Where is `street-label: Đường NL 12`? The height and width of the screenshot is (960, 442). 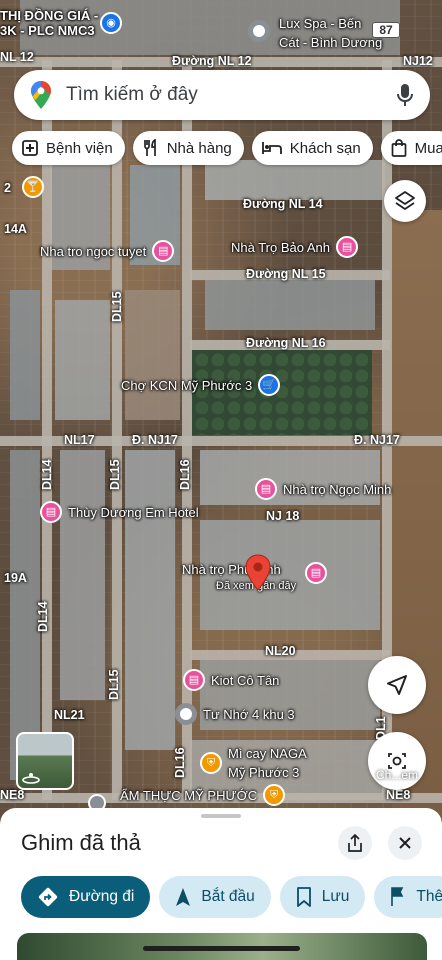
street-label: Đường NL 12 is located at coordinates (212, 61).